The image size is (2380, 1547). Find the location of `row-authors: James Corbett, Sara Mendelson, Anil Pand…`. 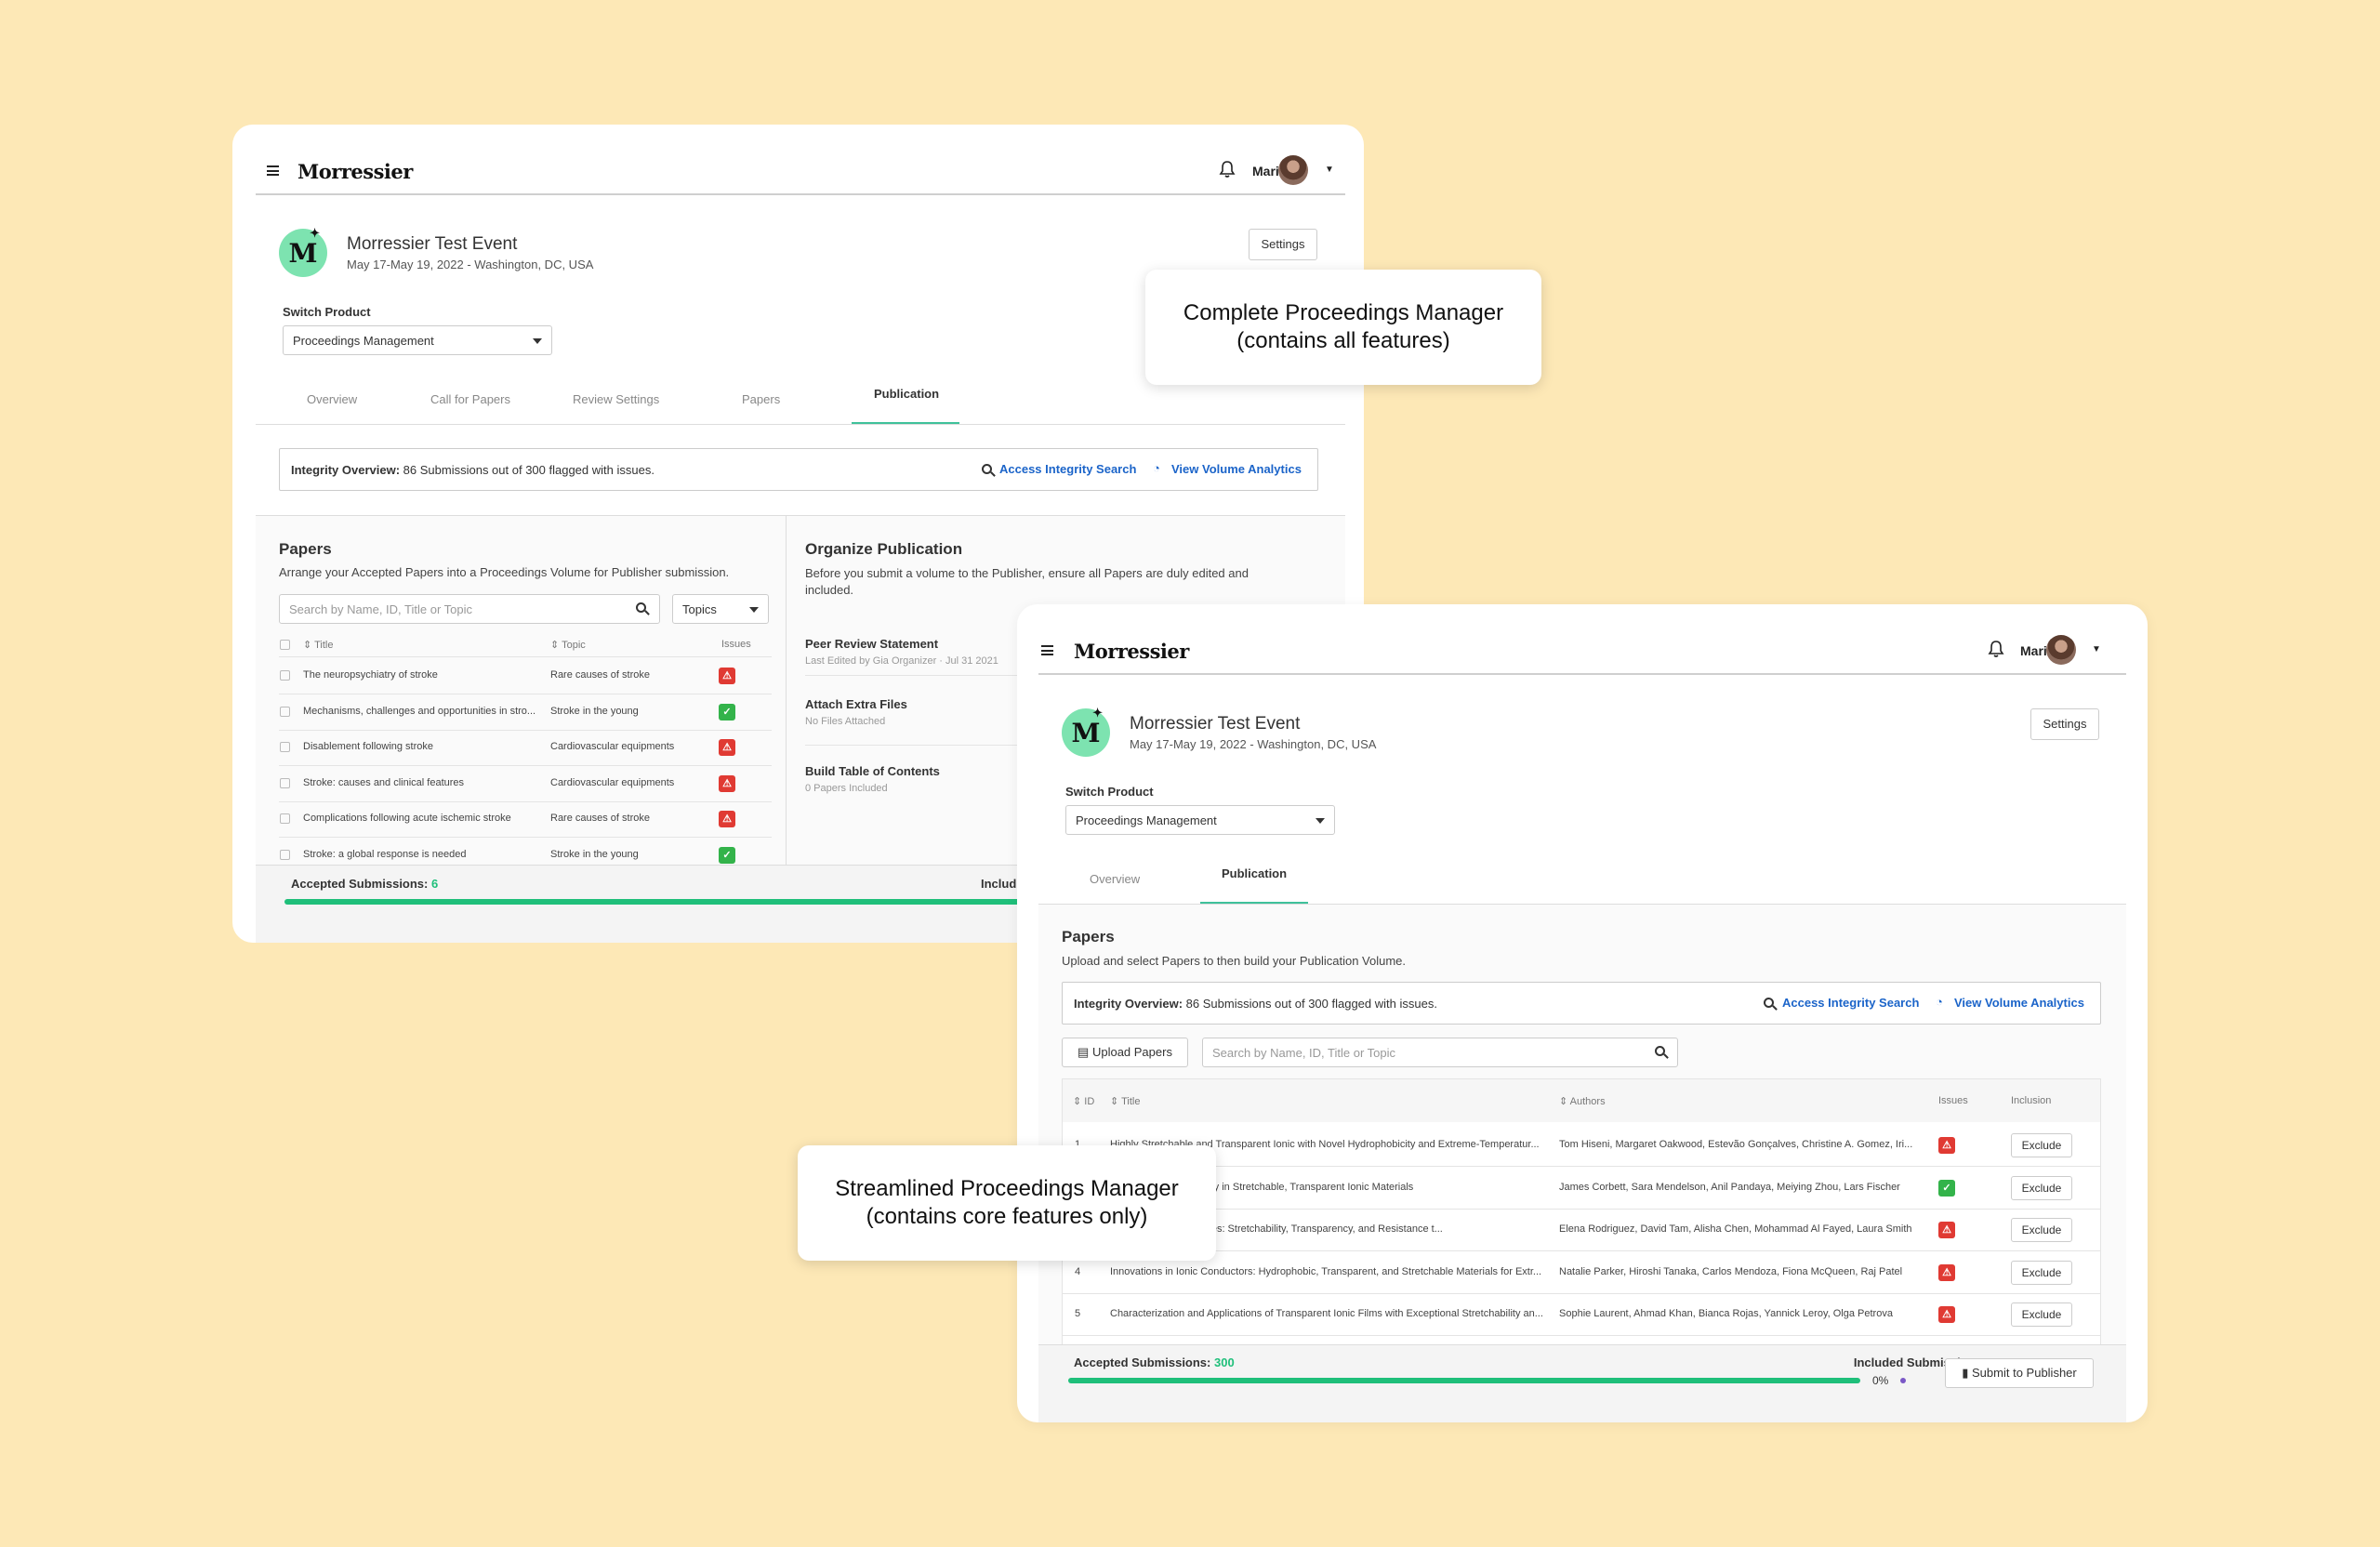

row-authors: James Corbett, Sara Mendelson, Anil Pand… is located at coordinates (1729, 1187).